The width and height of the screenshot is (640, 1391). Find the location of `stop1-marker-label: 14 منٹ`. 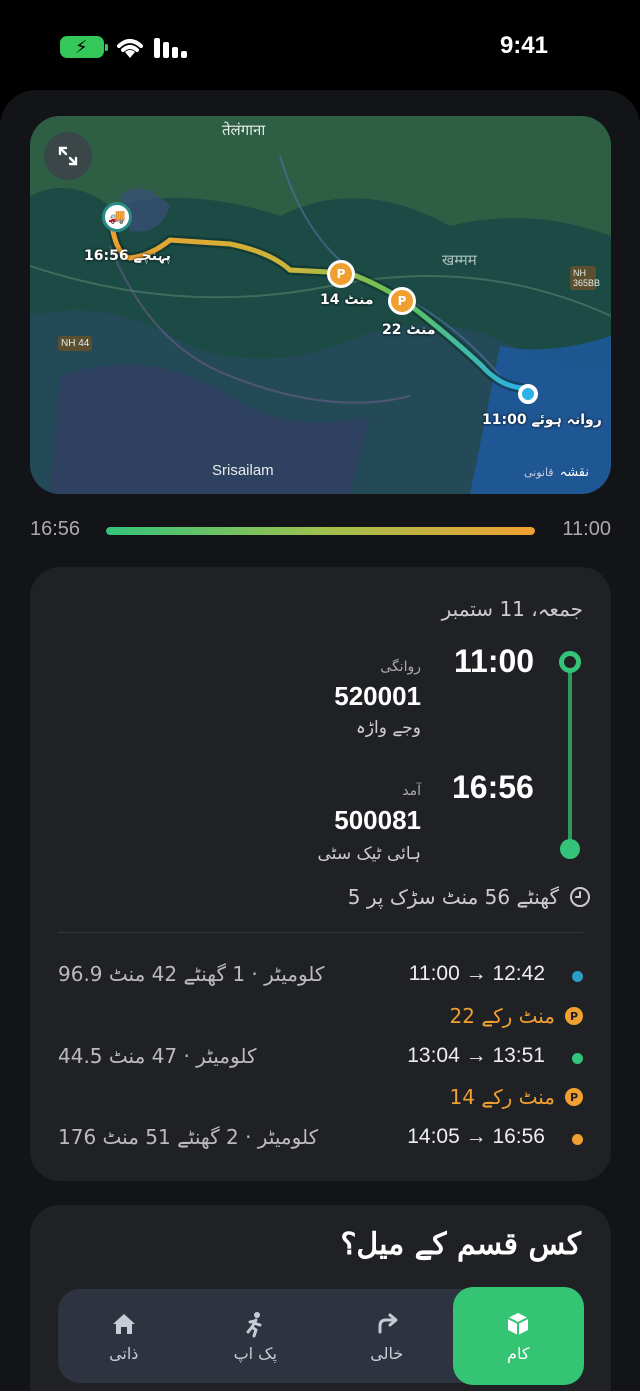

stop1-marker-label: 14 منٹ is located at coordinates (347, 300).